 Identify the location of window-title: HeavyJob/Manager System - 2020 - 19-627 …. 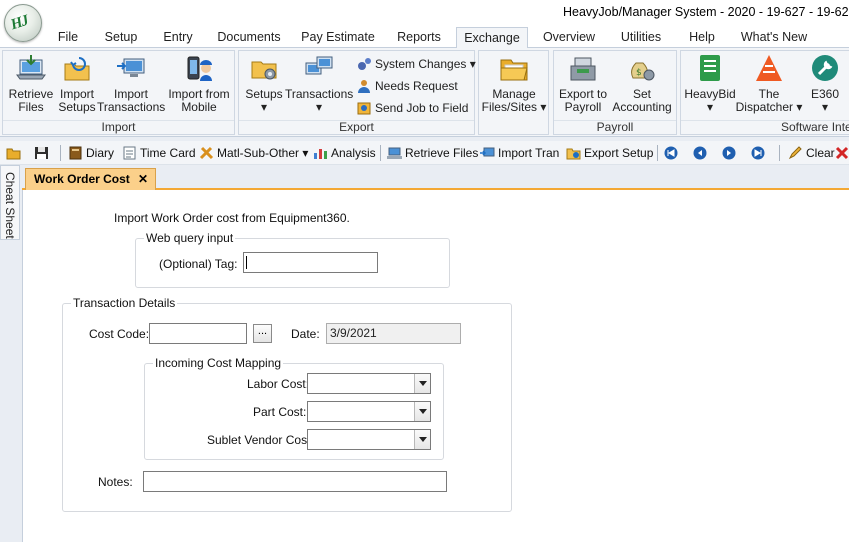
(706, 12).